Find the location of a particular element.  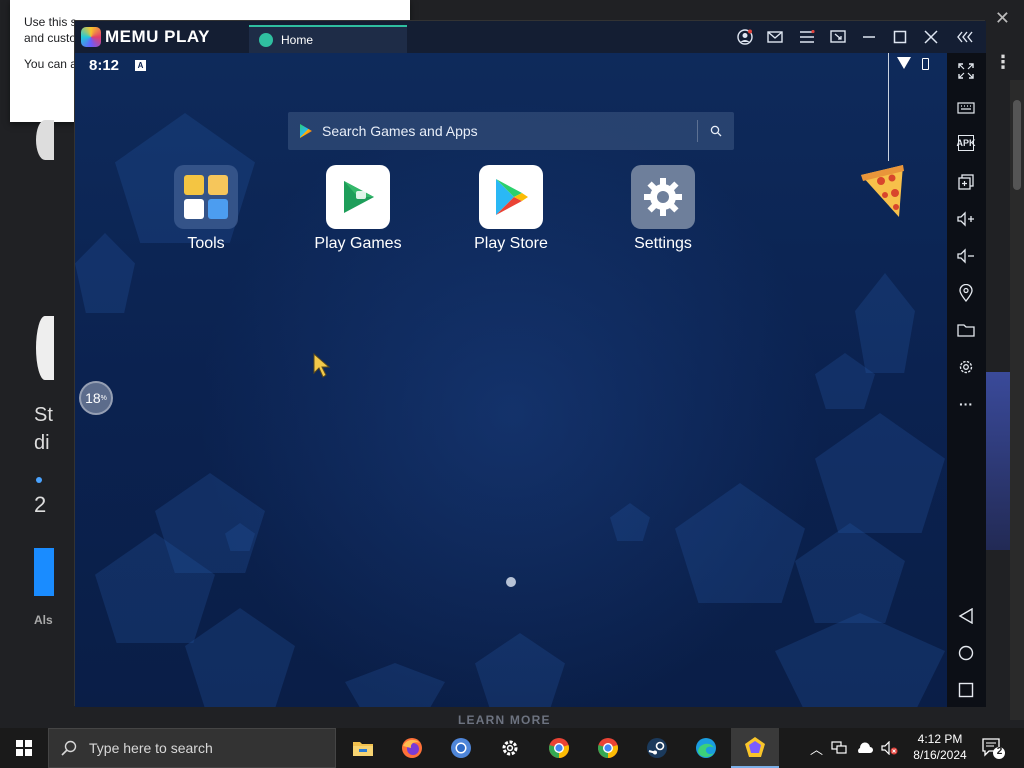

learn-more-link: LEARN MORE is located at coordinates (504, 720).